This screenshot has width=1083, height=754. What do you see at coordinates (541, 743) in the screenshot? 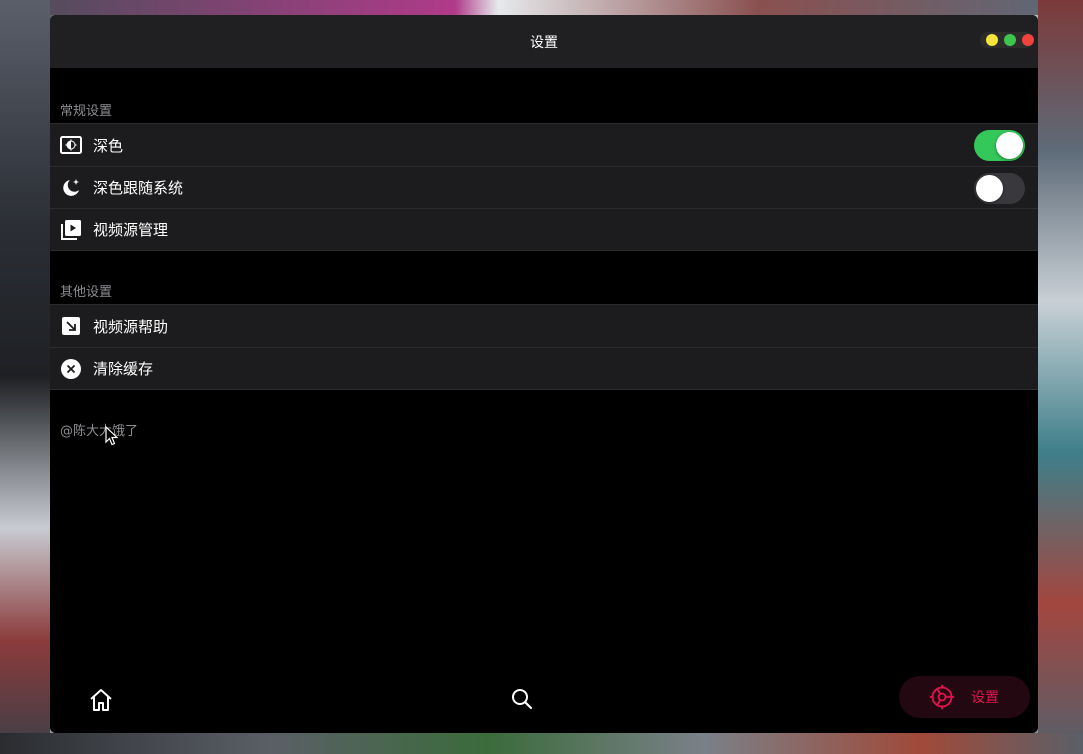
I see `desktop-wallpaper-bottom` at bounding box center [541, 743].